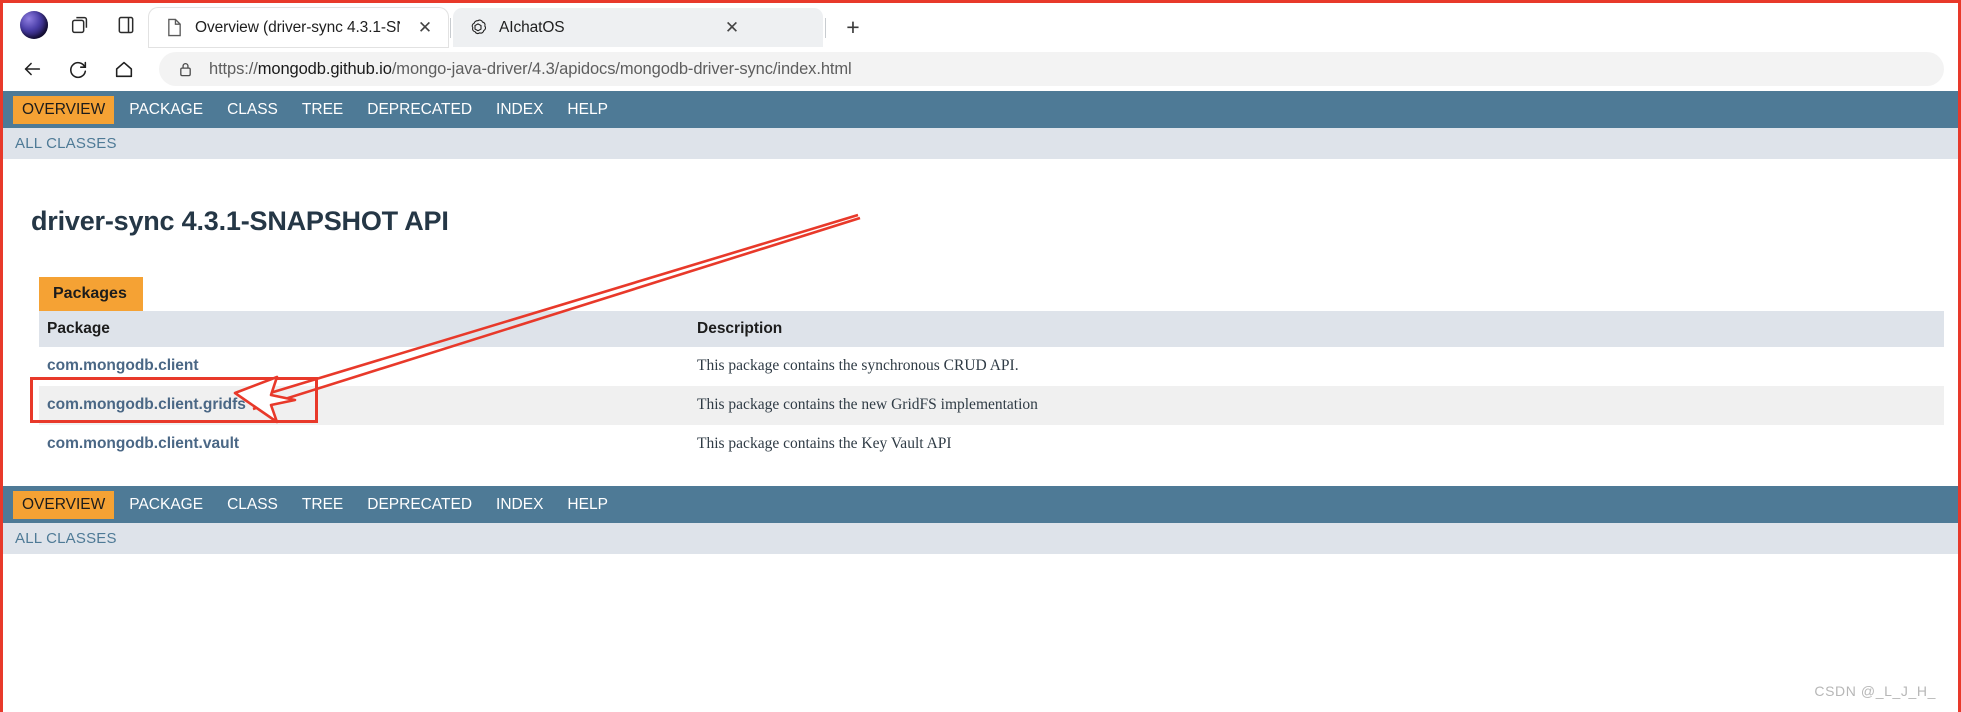 The image size is (1961, 712). Describe the element at coordinates (240, 221) in the screenshot. I see `page-title: driver-sync 4.3.1-SNAPSHOT API` at that location.